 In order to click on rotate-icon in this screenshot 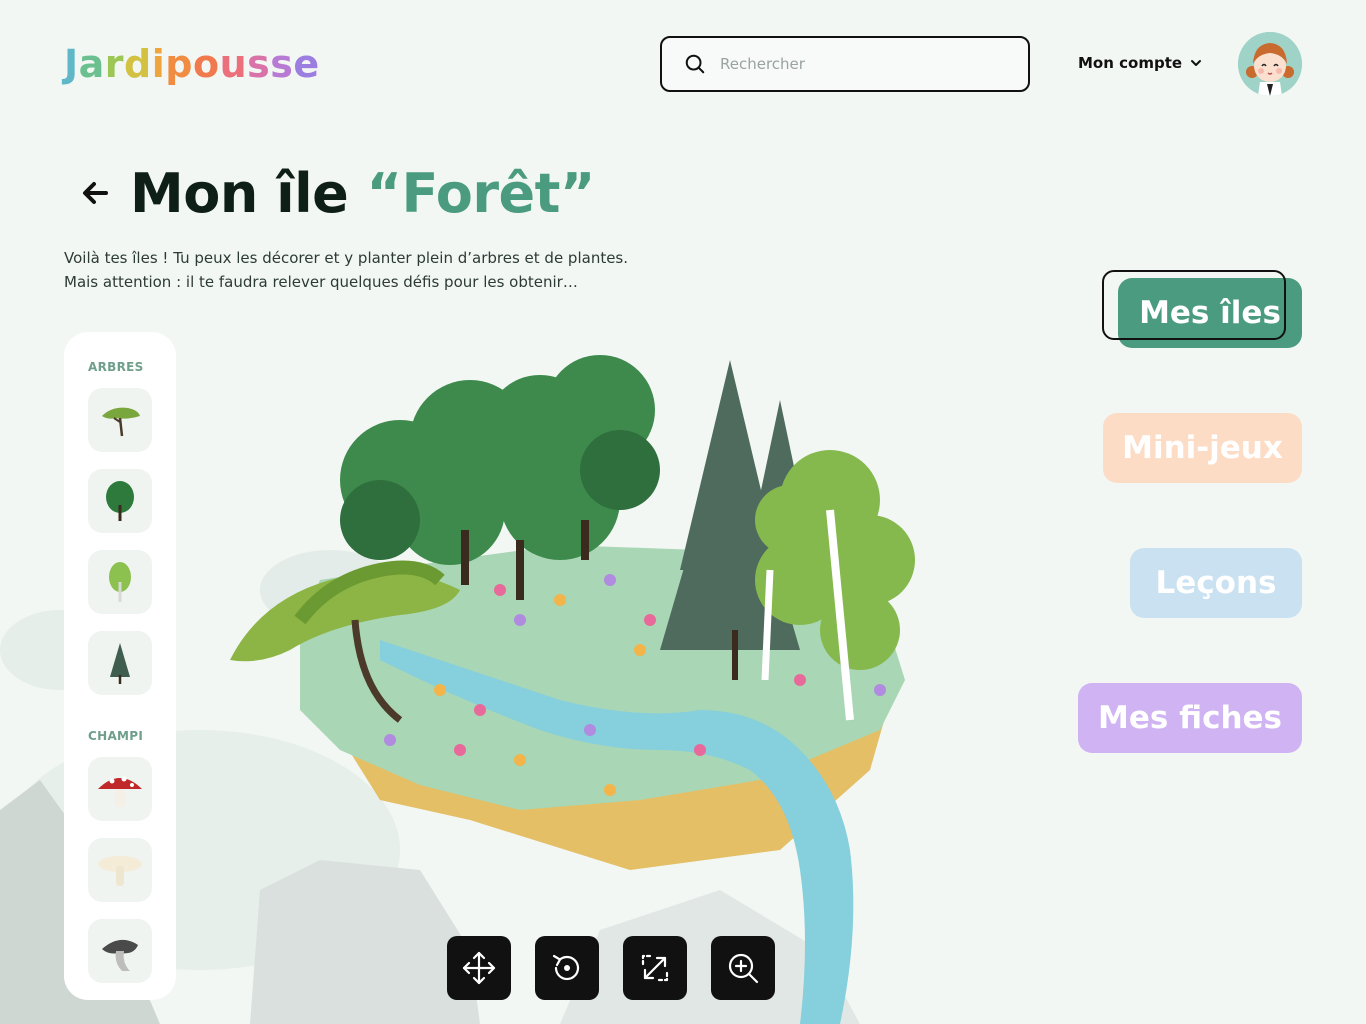, I will do `click(566, 967)`.